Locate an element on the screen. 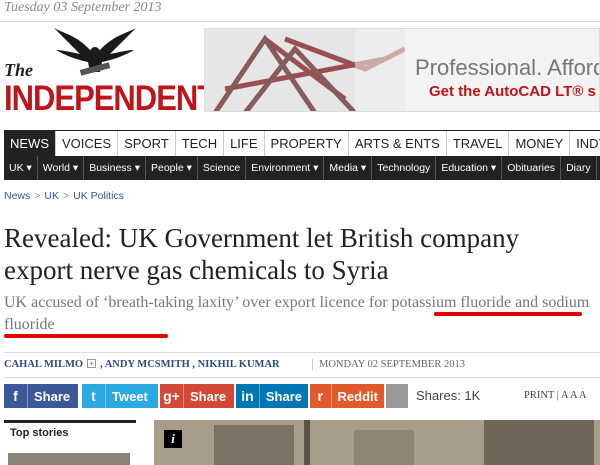  ad-structure-image is located at coordinates (305, 70).